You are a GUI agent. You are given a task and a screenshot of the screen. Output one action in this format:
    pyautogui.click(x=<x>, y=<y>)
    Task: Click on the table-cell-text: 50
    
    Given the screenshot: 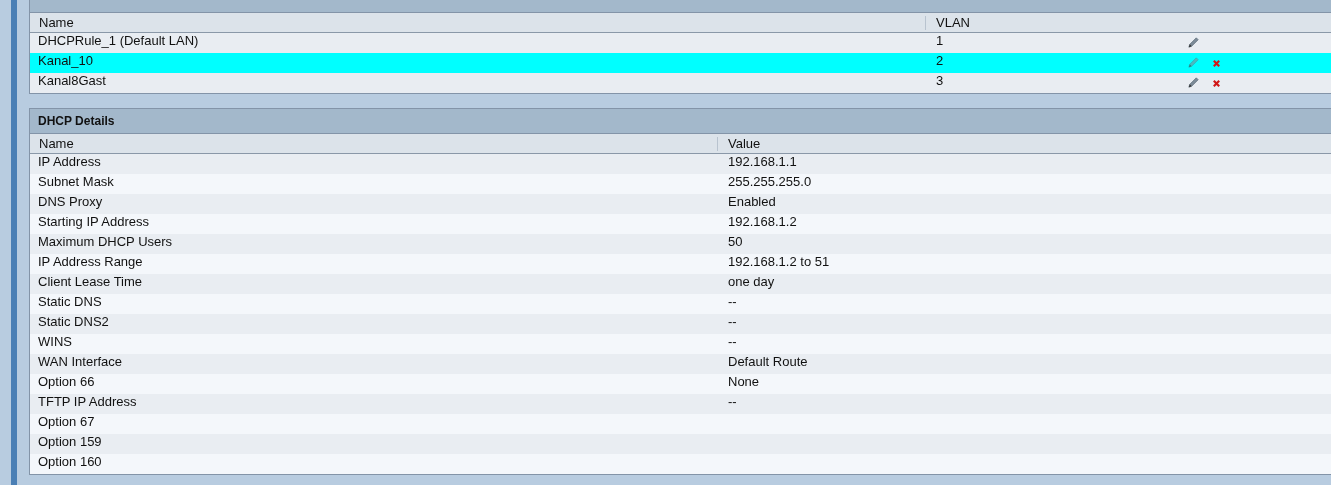 What is the action you would take?
    pyautogui.click(x=735, y=242)
    